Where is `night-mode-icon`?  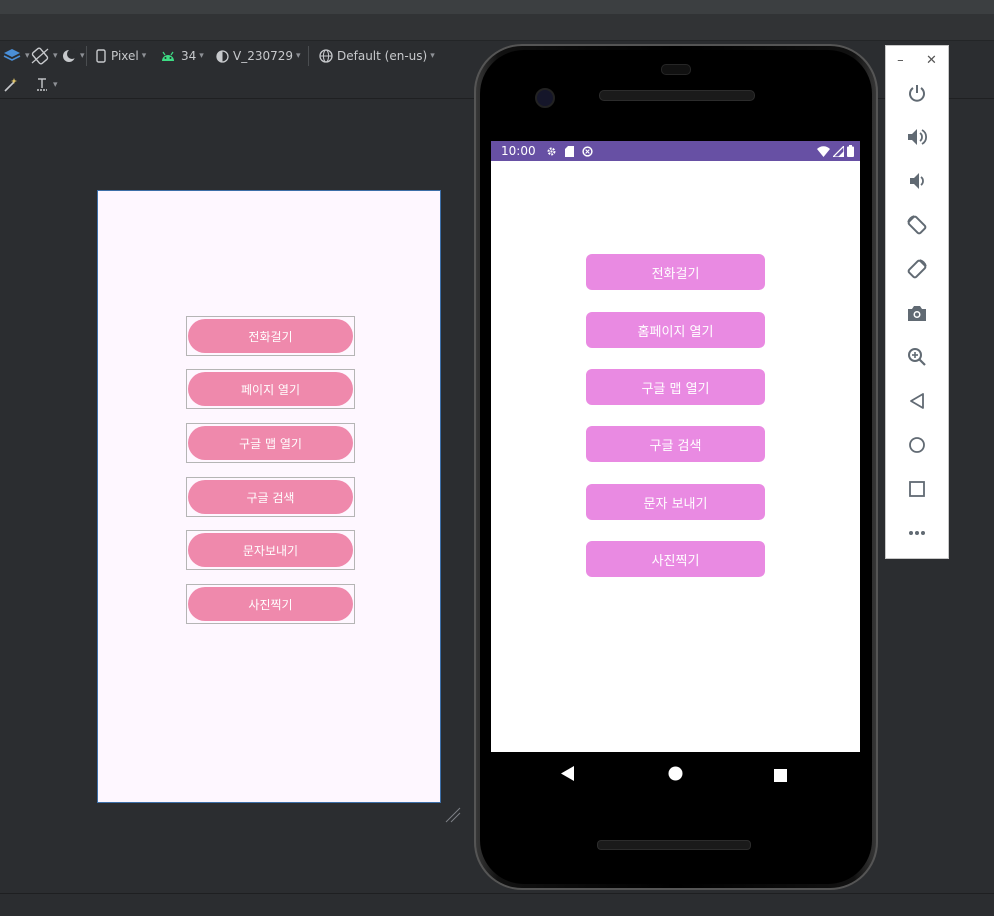 night-mode-icon is located at coordinates (70, 55).